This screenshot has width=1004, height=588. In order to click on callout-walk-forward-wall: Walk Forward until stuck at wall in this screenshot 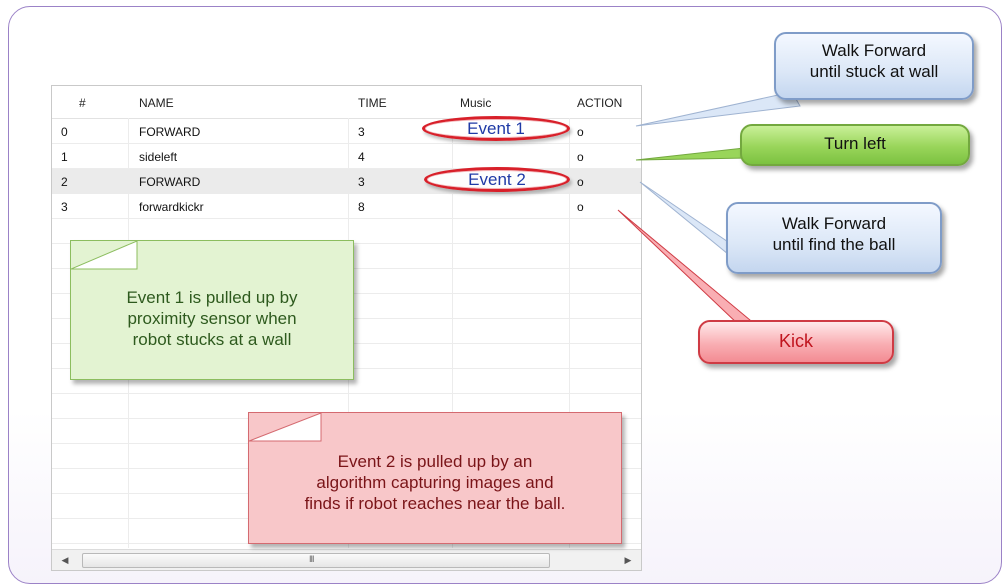, I will do `click(874, 66)`.